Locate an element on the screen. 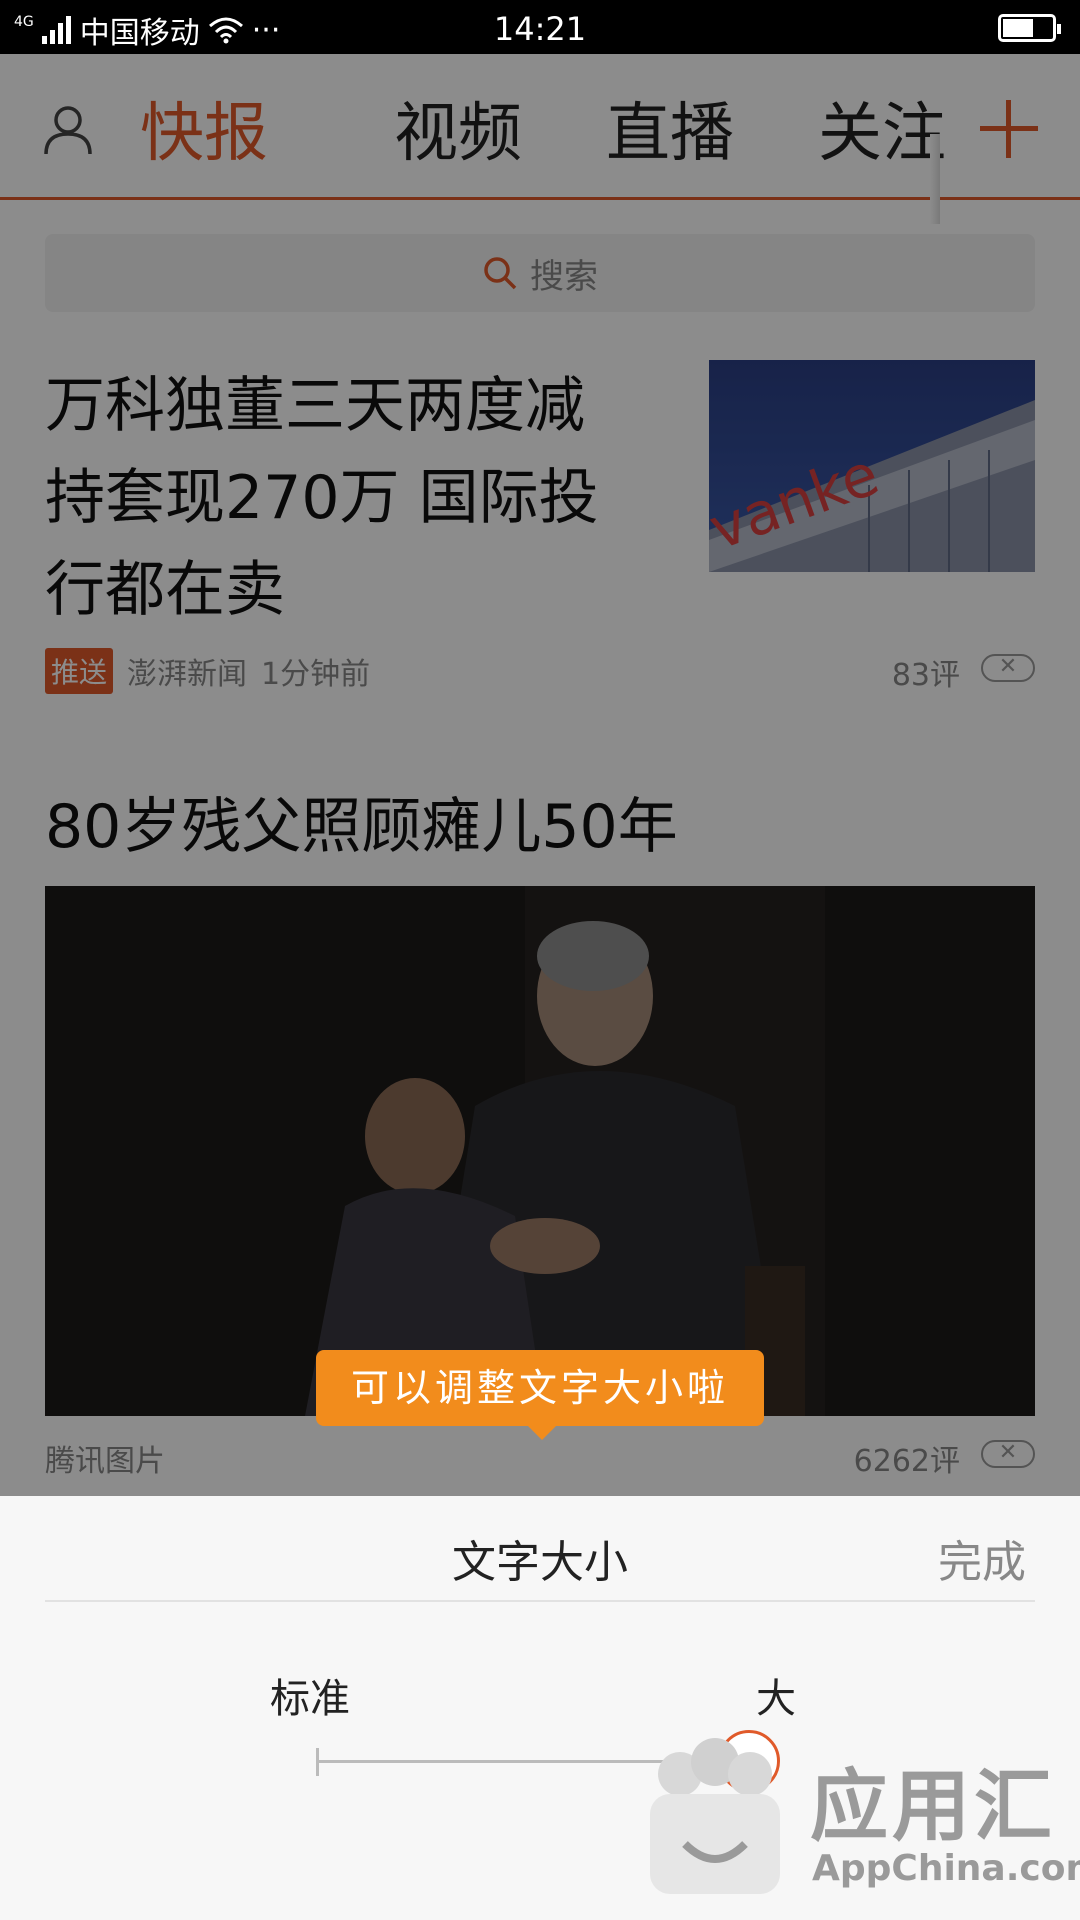 This screenshot has width=1080, height=1920. tab-kuaibao: 快报 is located at coordinates (246, 128).